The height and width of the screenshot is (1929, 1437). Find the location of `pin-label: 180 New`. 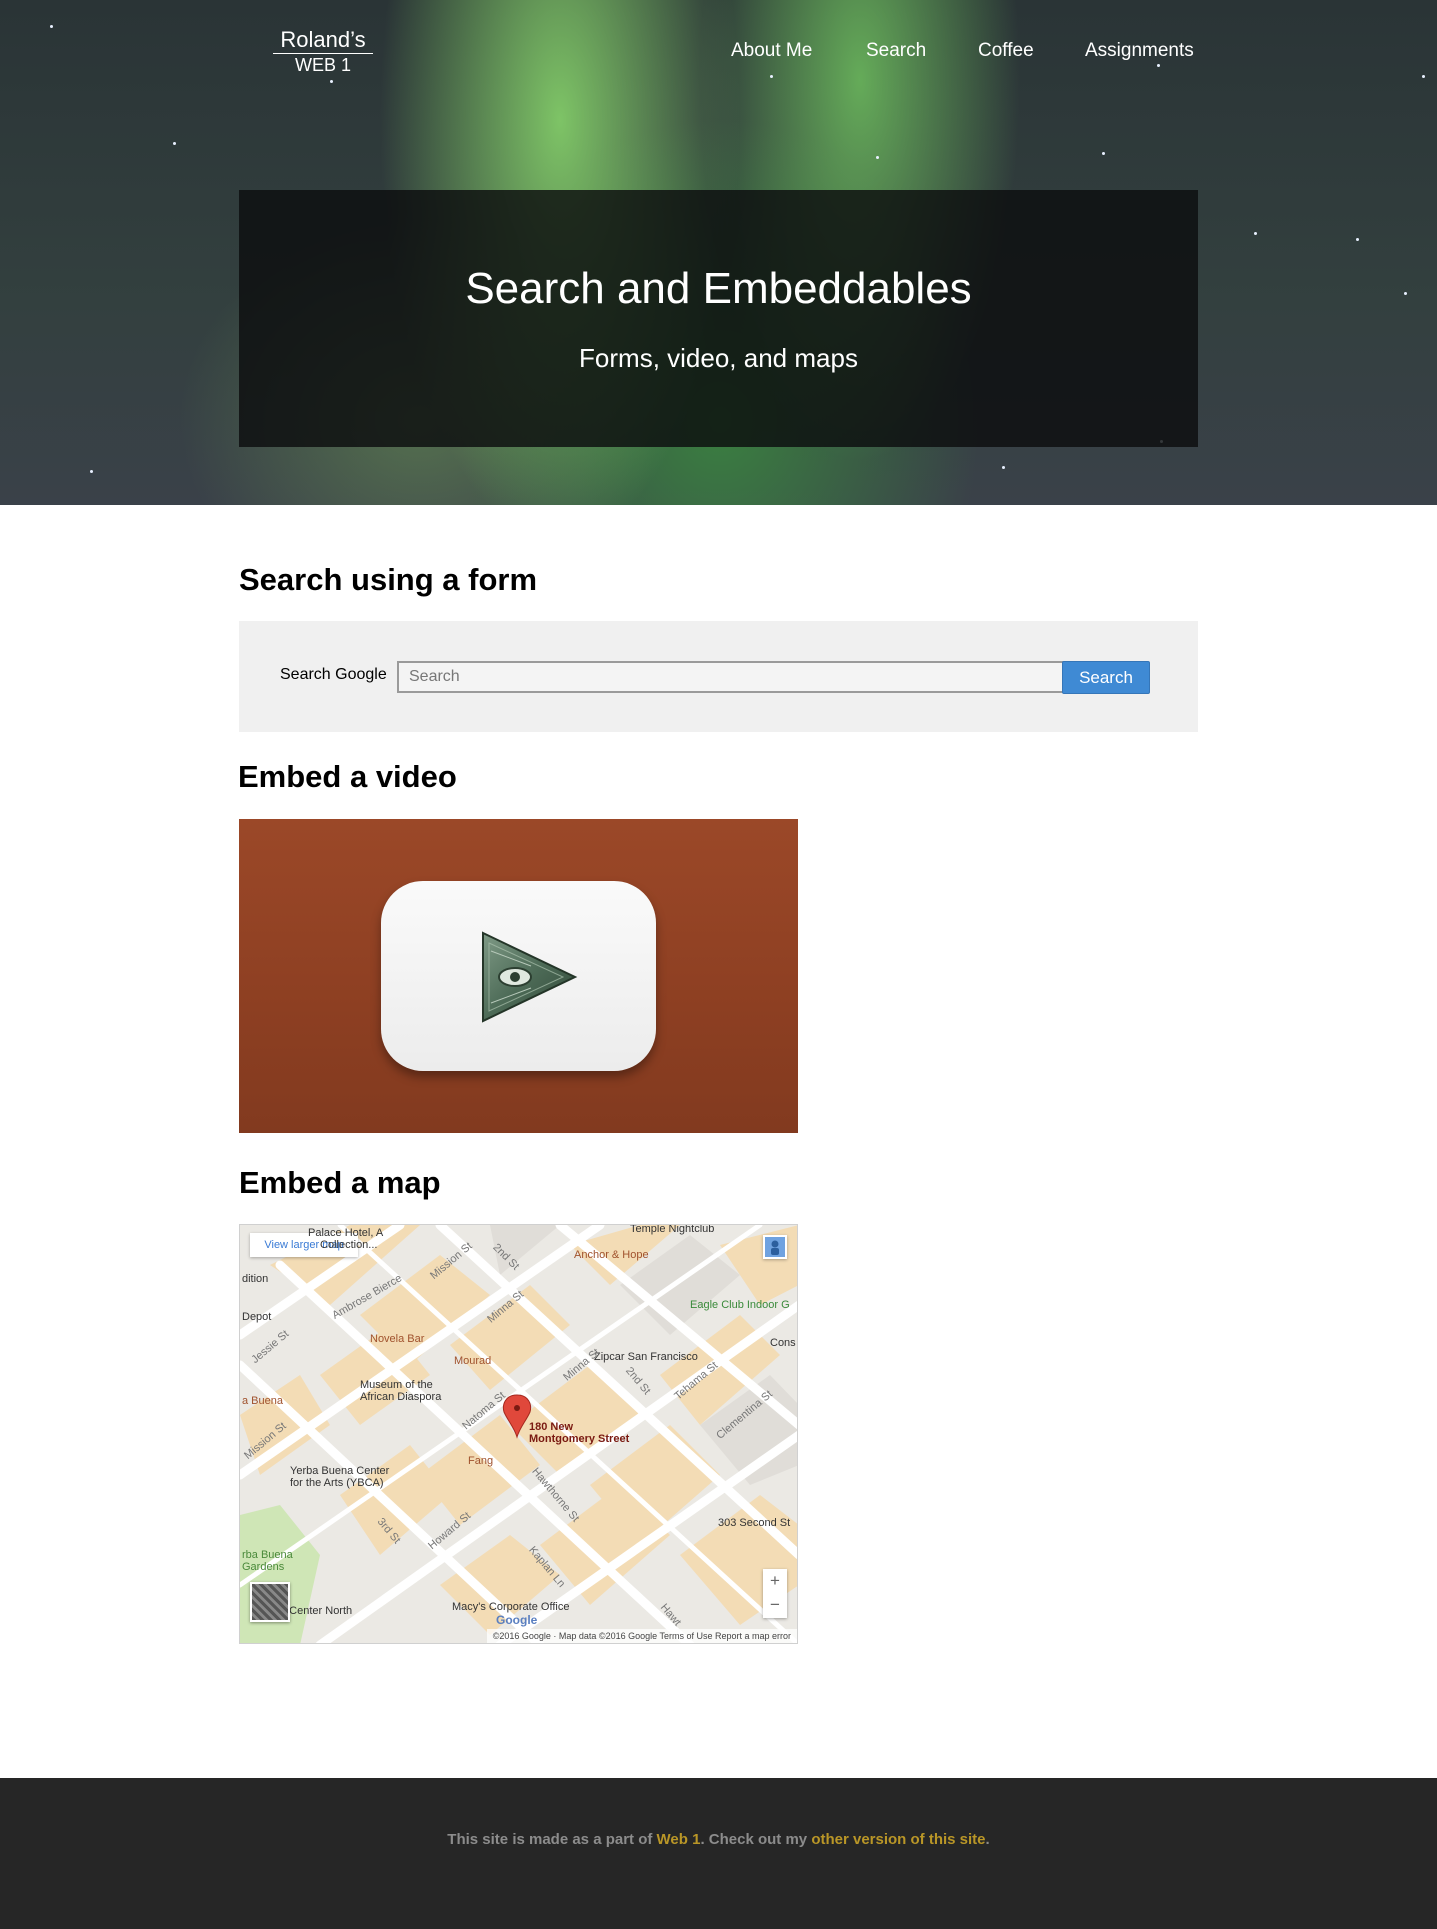

pin-label: 180 New is located at coordinates (551, 1427).